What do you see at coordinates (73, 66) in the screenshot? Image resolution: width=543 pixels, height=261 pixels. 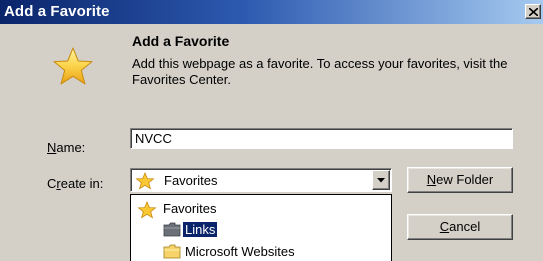 I see `favorite-star-icon` at bounding box center [73, 66].